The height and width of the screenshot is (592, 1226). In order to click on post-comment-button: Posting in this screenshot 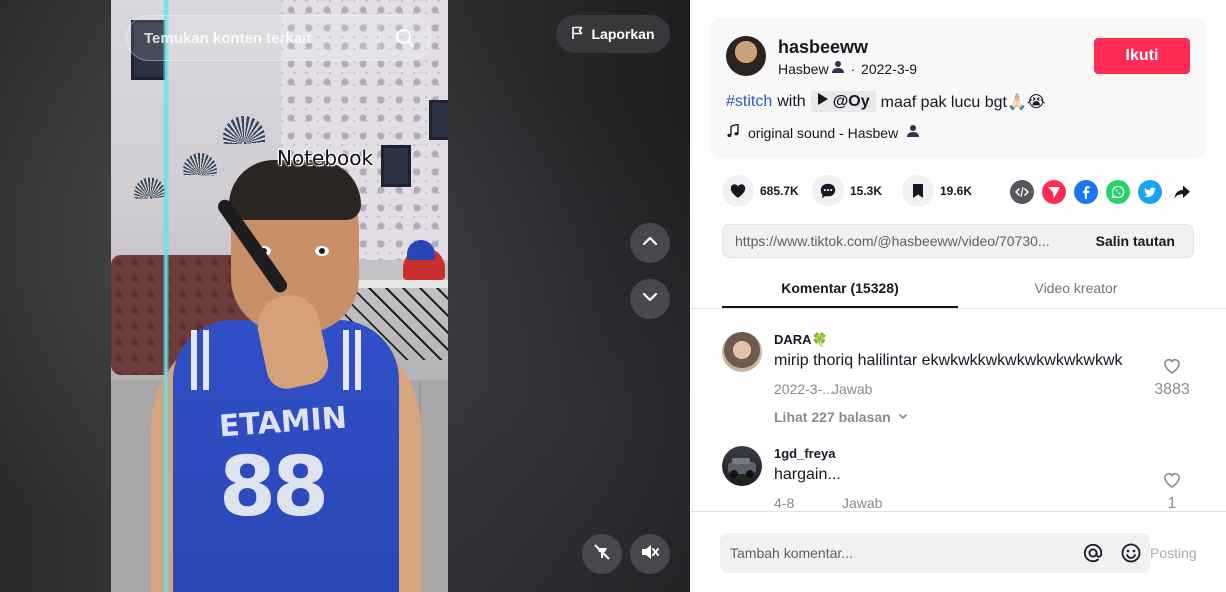, I will do `click(1173, 553)`.